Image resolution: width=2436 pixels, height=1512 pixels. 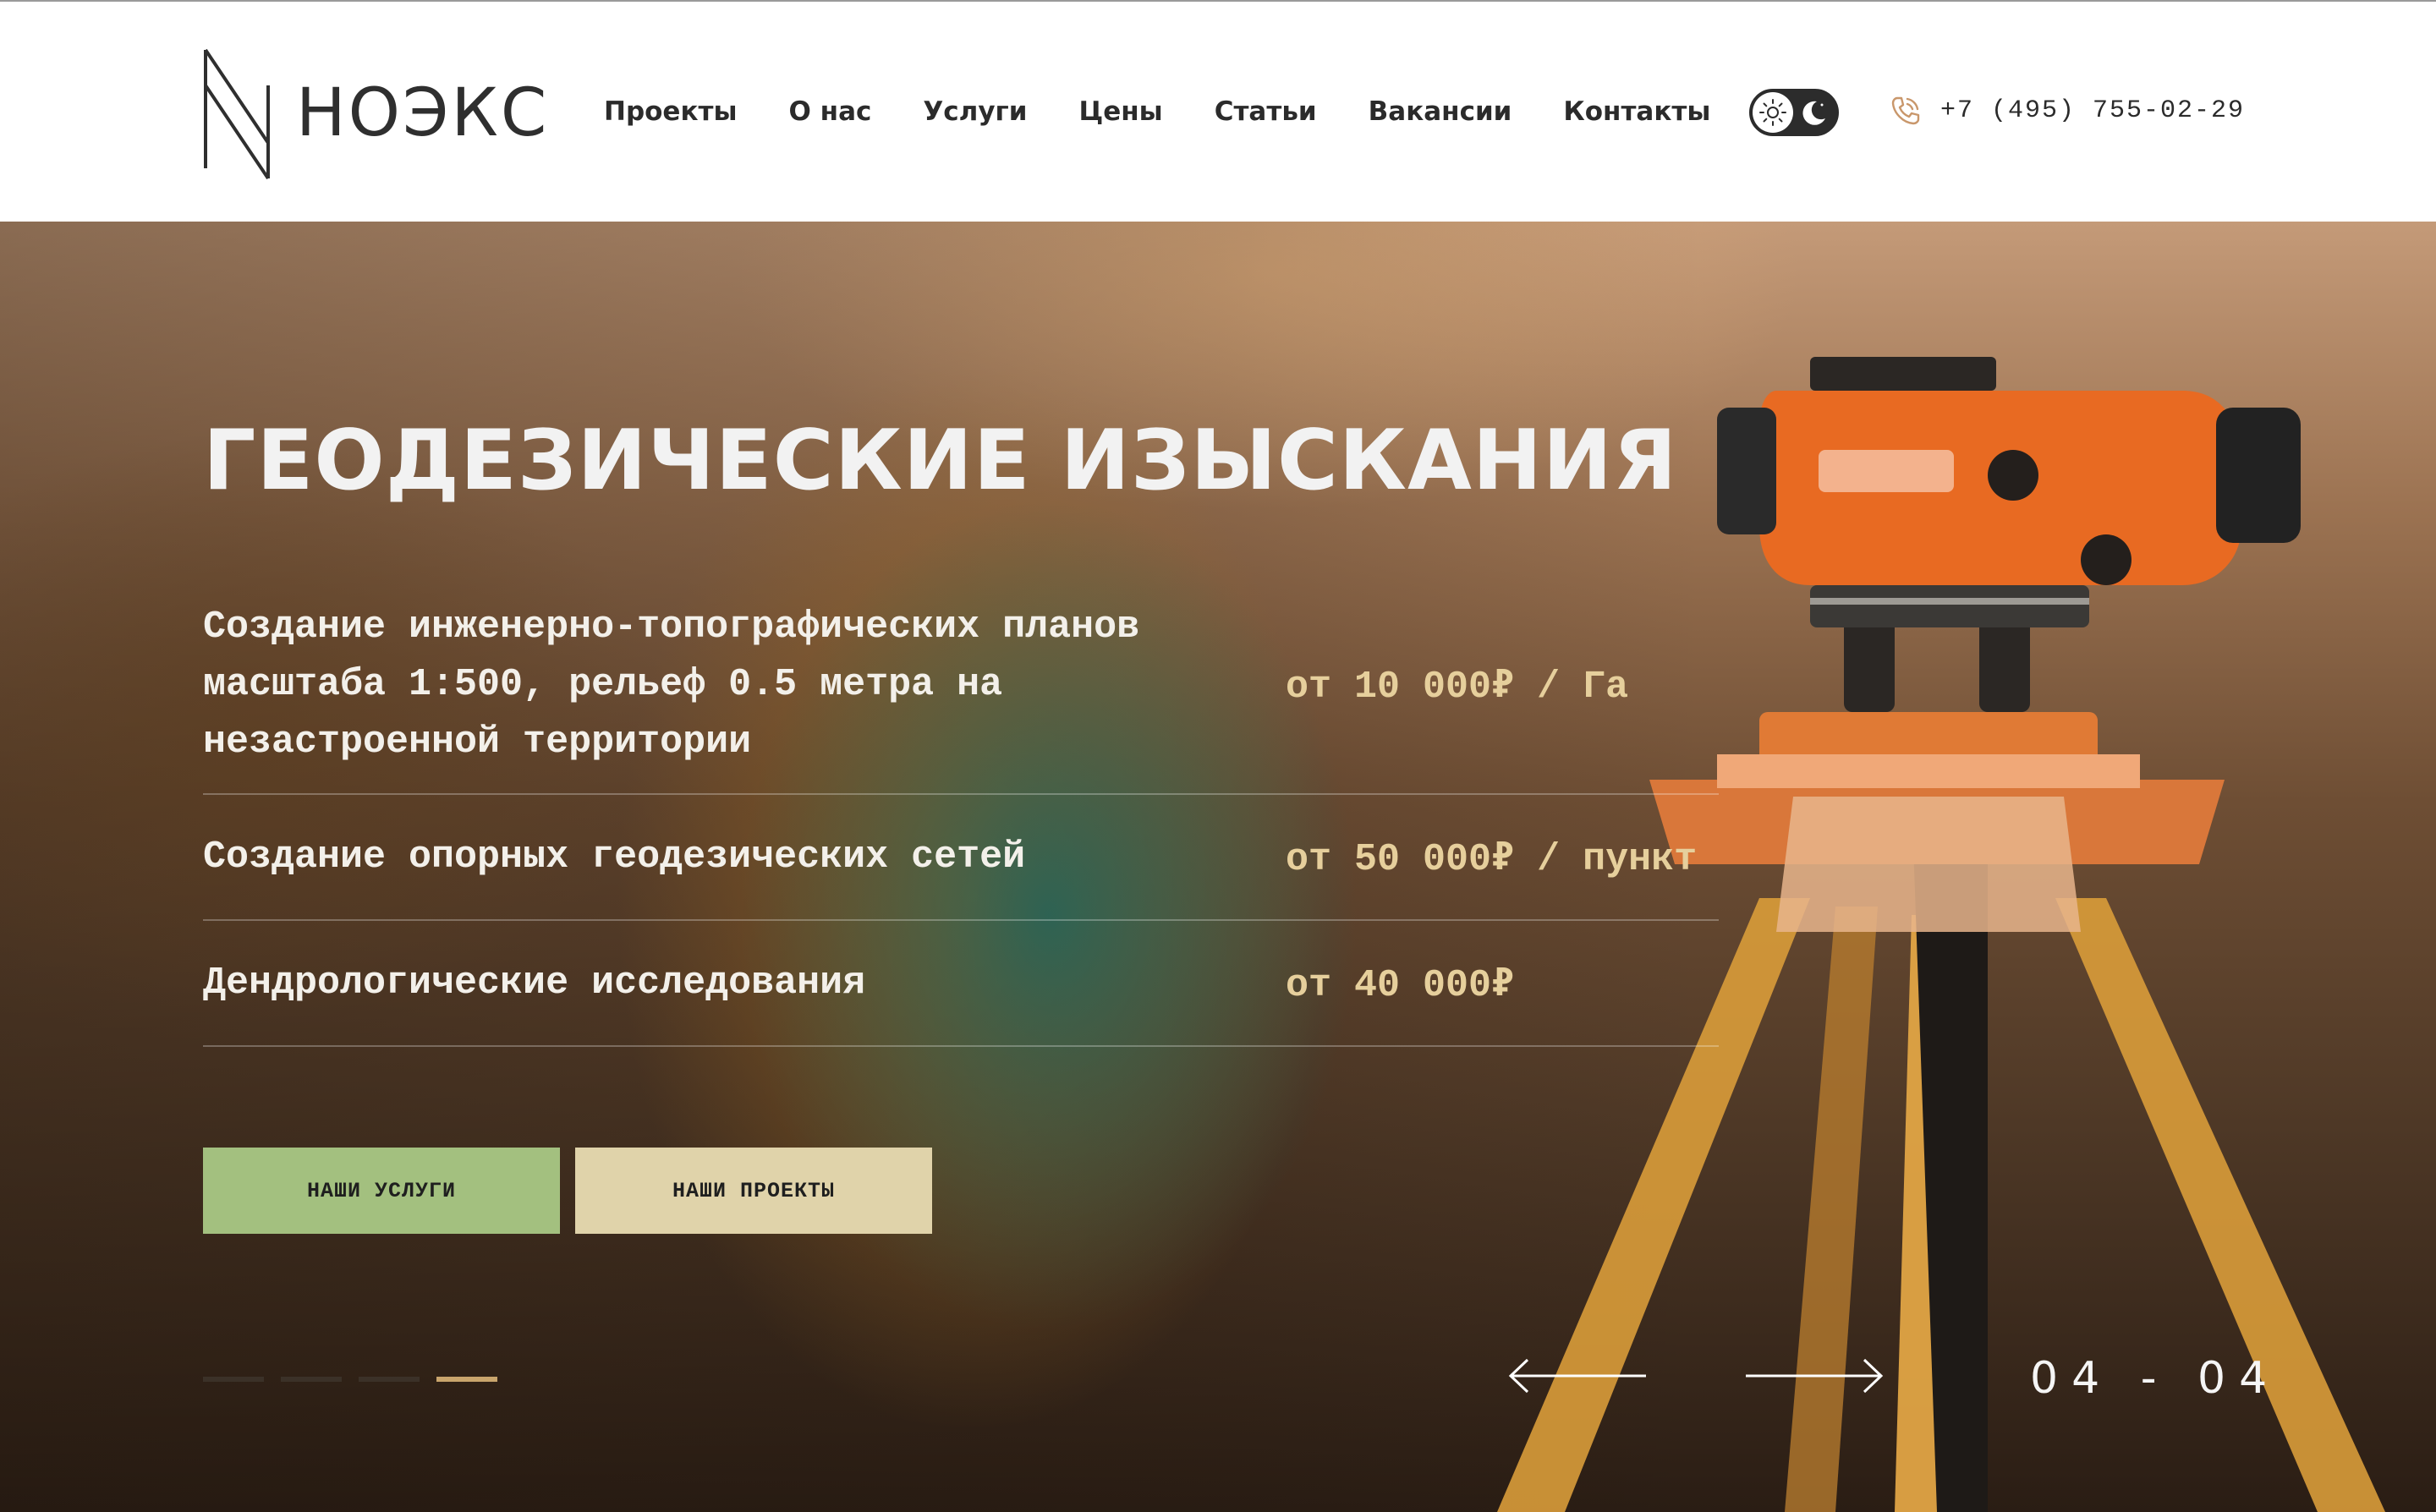 What do you see at coordinates (237, 113) in the screenshot?
I see `logo-mark-icon` at bounding box center [237, 113].